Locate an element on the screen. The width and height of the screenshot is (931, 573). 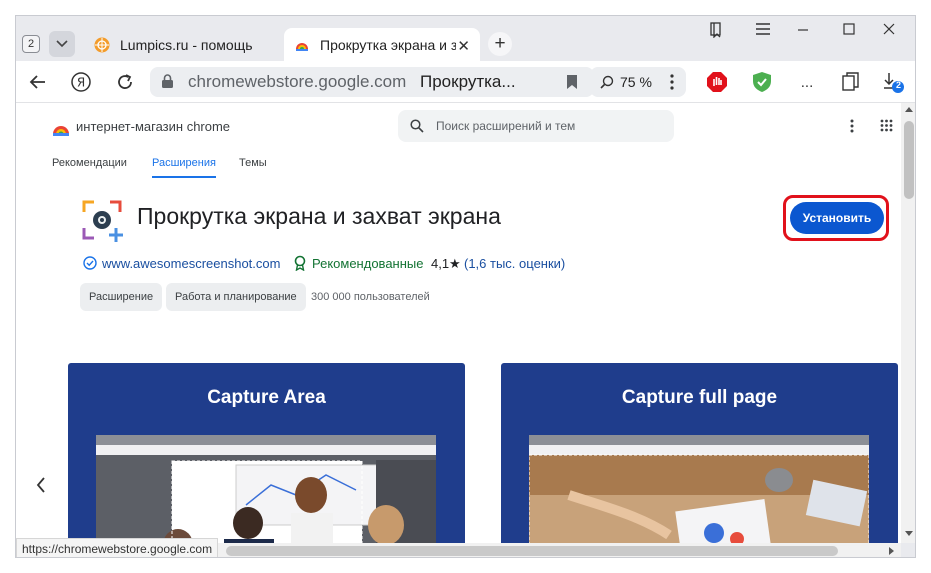
rating-value: 4,1 is located at coordinates (440, 263).